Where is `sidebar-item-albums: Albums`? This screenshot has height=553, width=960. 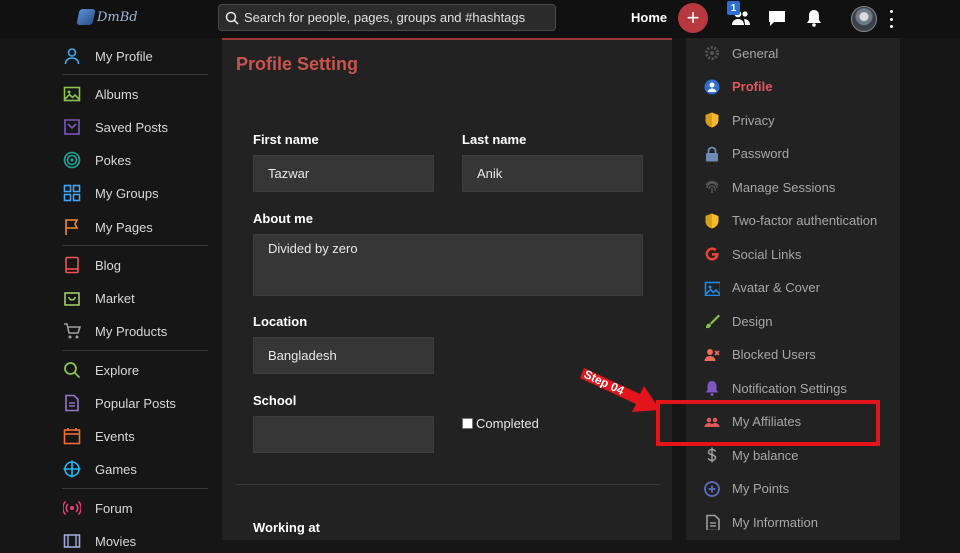 sidebar-item-albums: Albums is located at coordinates (100, 94).